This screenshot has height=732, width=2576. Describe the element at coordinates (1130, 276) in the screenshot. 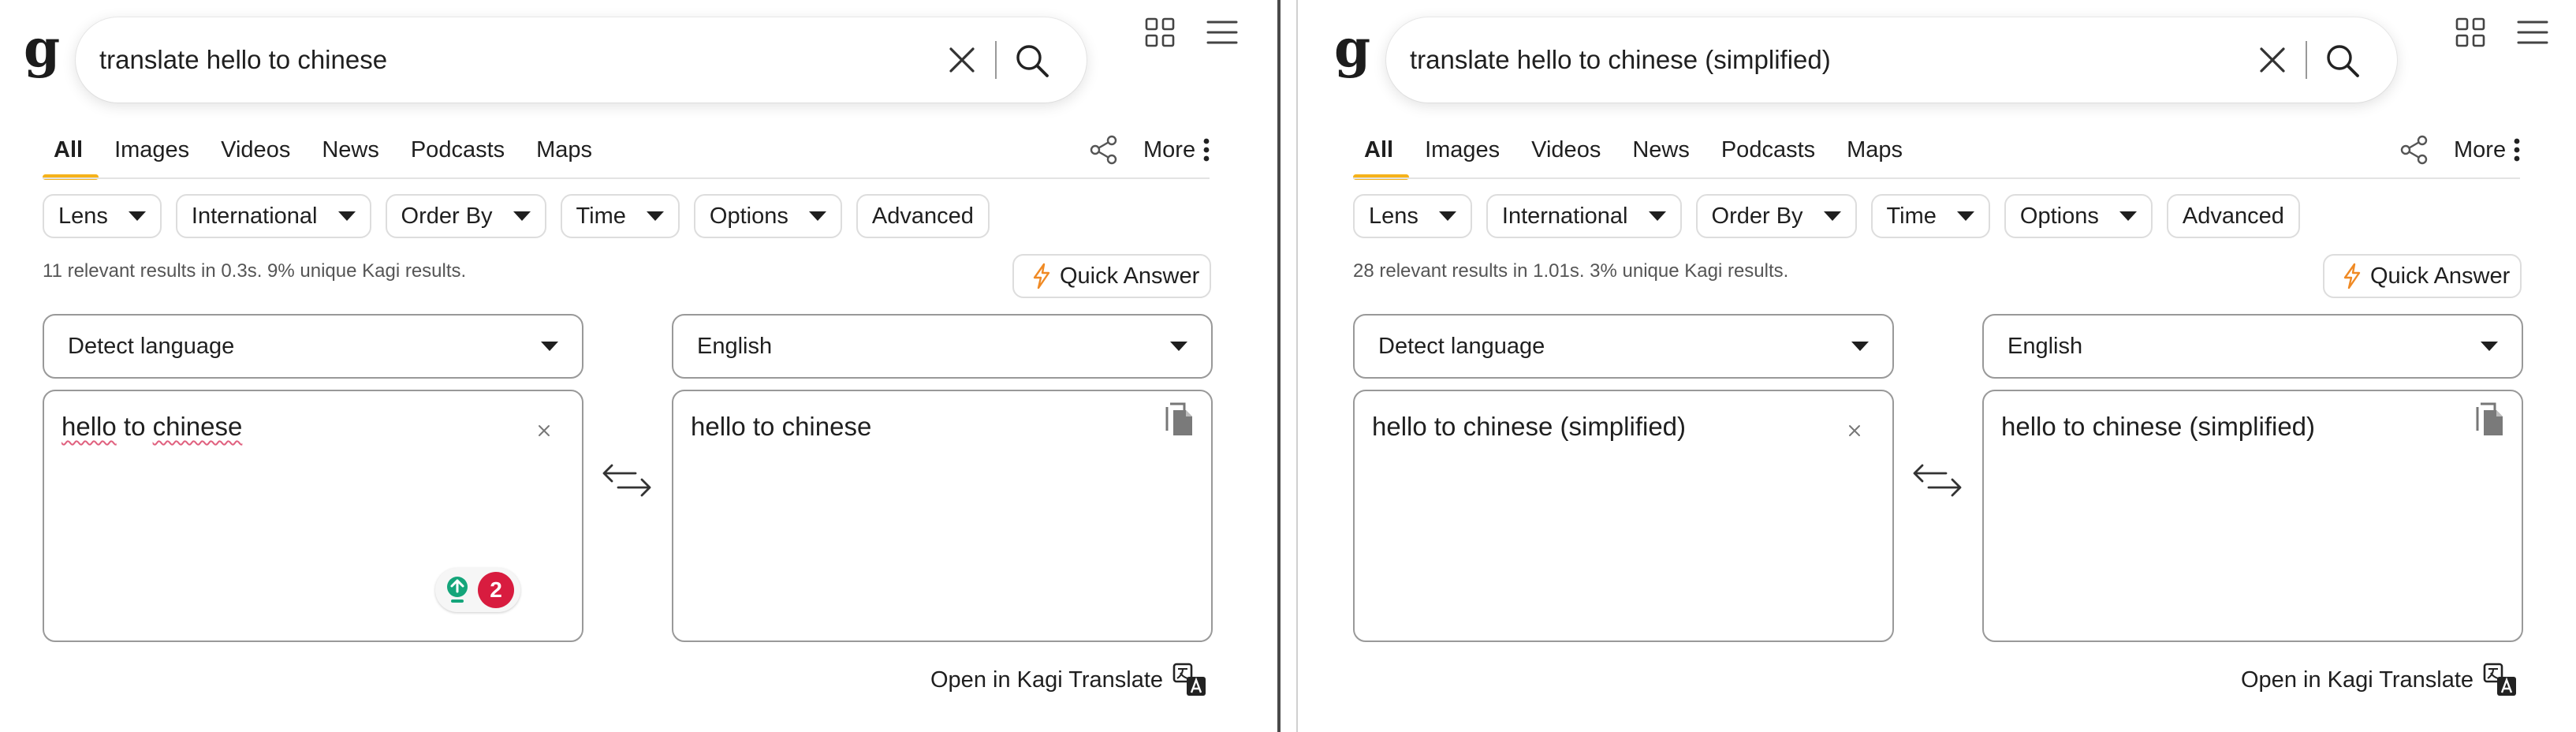

I see `quick-answer-label: Quick Answer` at that location.